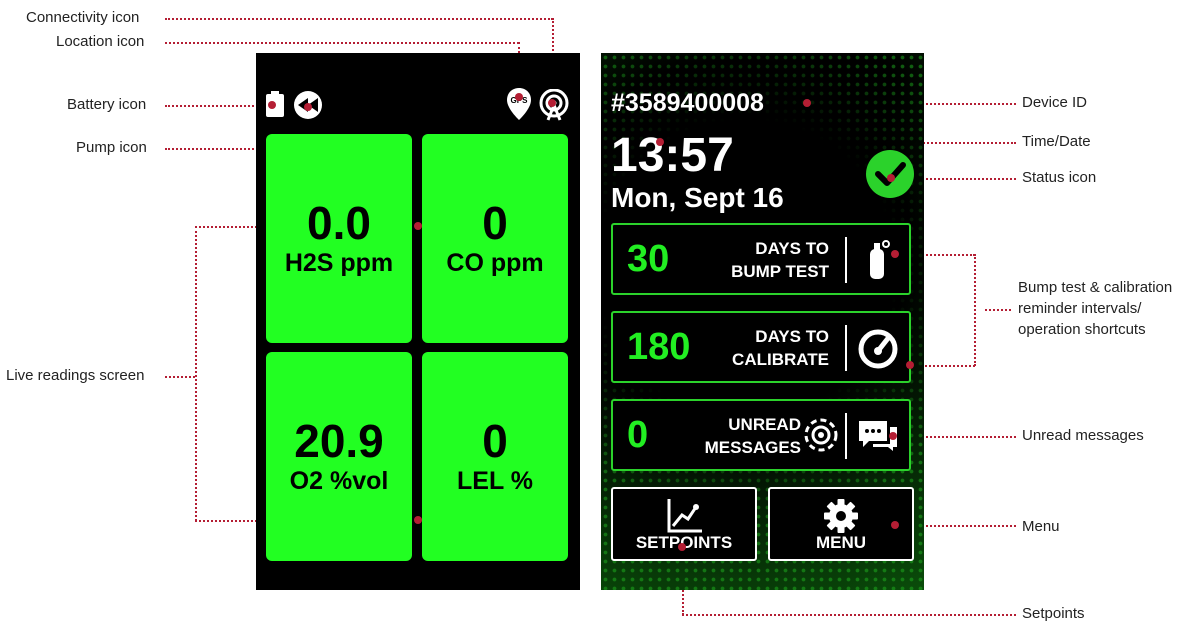  What do you see at coordinates (841, 542) in the screenshot?
I see `menu-label: MENU` at bounding box center [841, 542].